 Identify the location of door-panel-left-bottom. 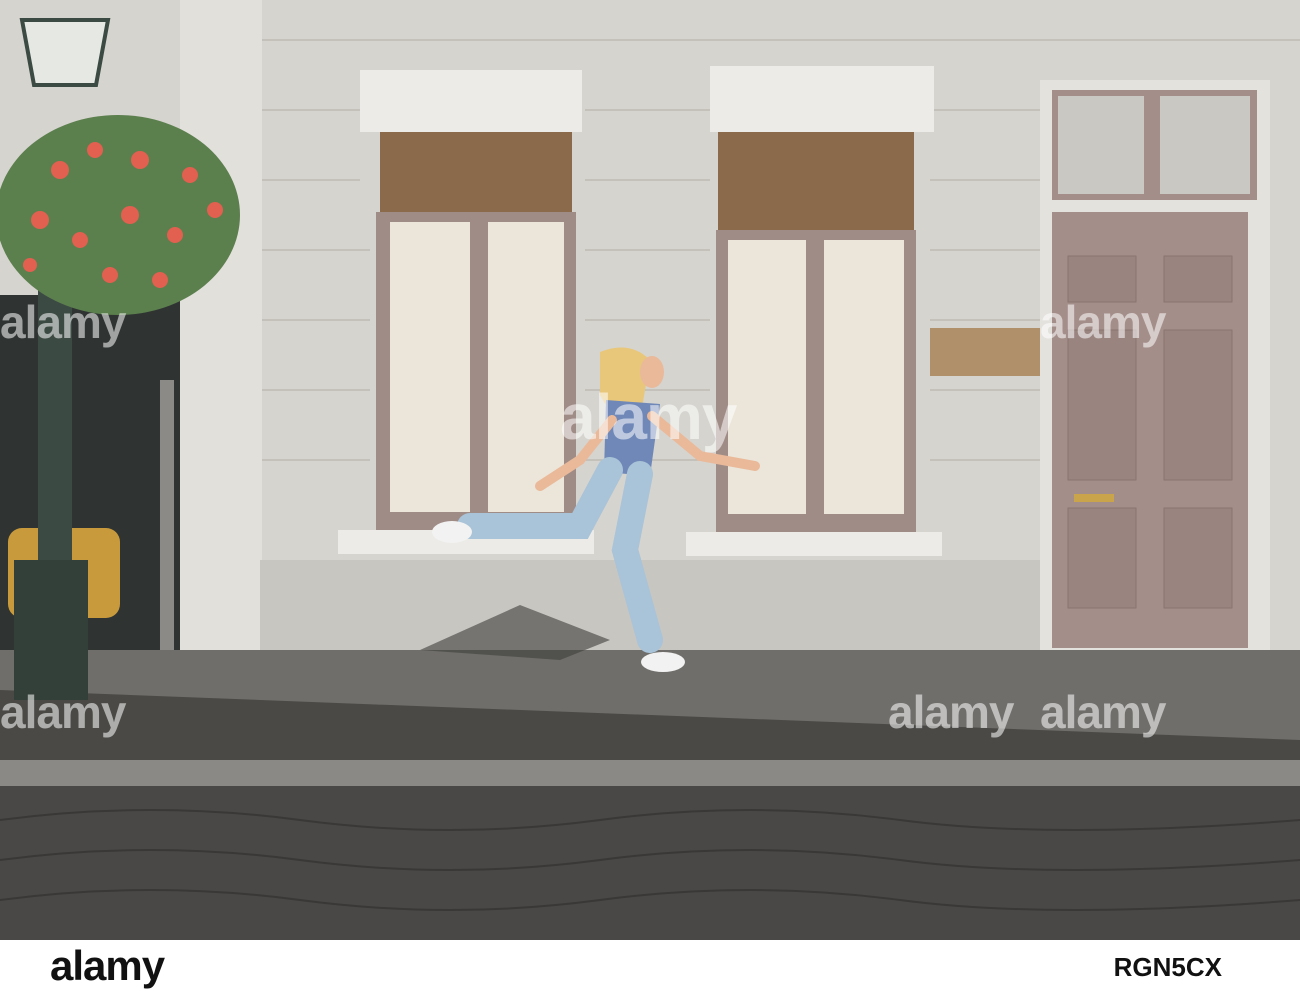
(1102, 558).